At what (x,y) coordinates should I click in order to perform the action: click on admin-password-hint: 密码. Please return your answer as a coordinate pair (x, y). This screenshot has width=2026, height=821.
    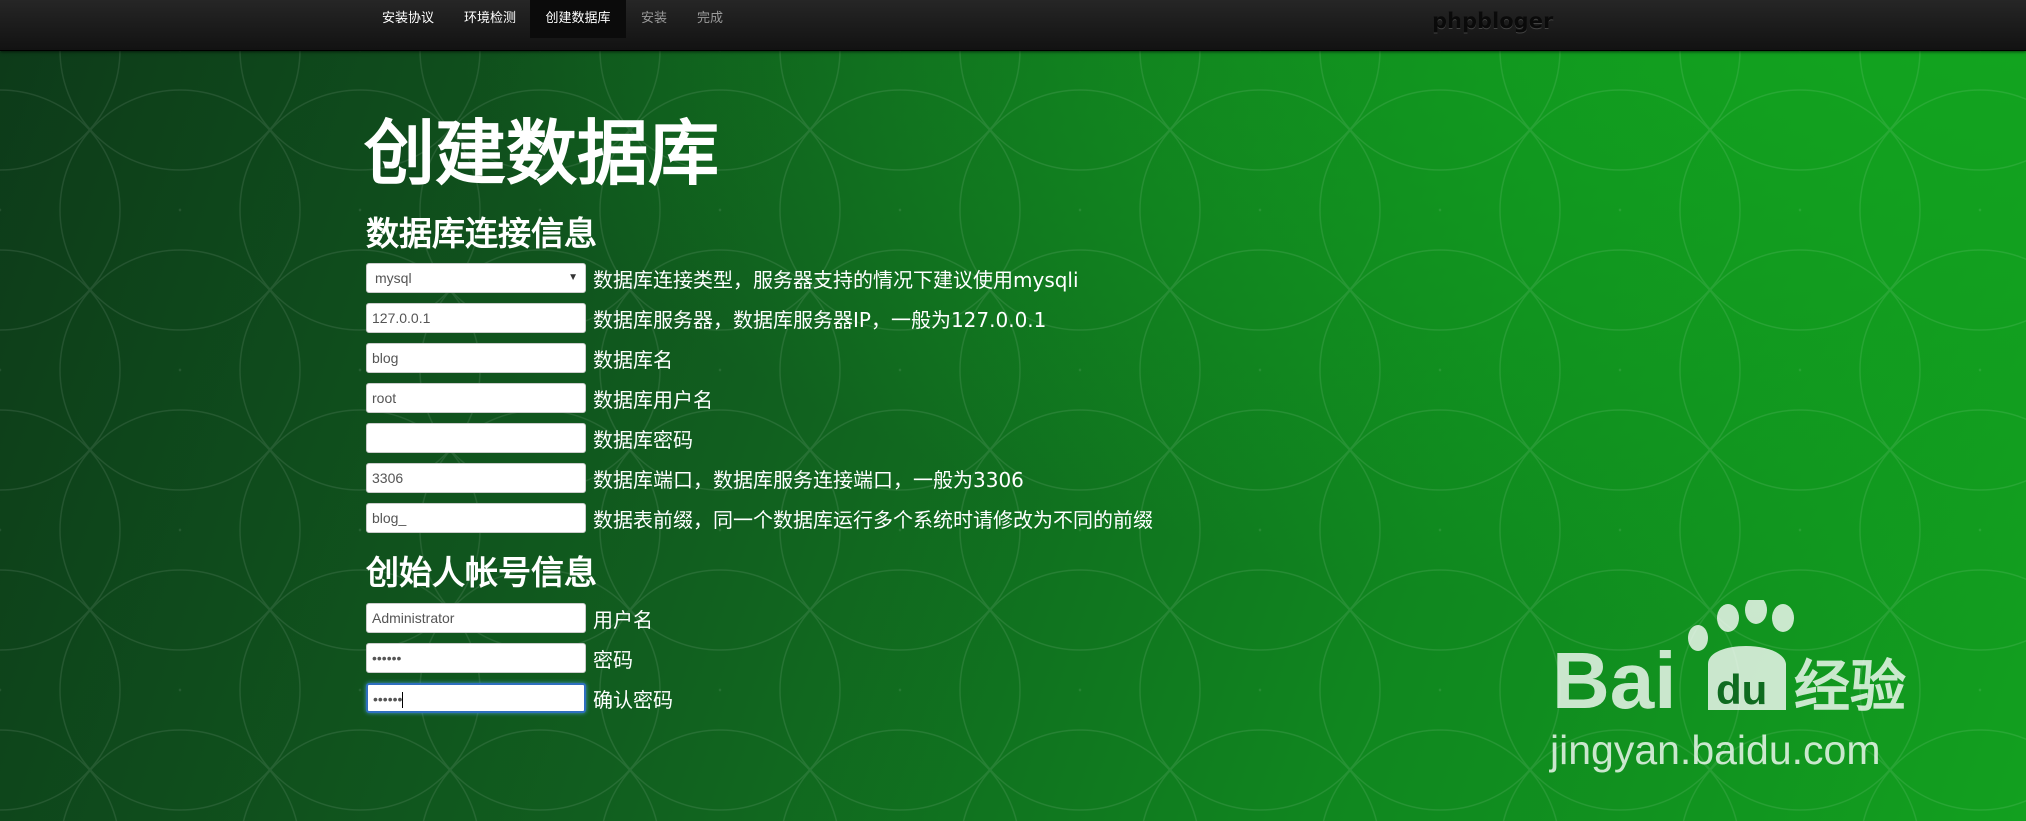
    Looking at the image, I should click on (613, 660).